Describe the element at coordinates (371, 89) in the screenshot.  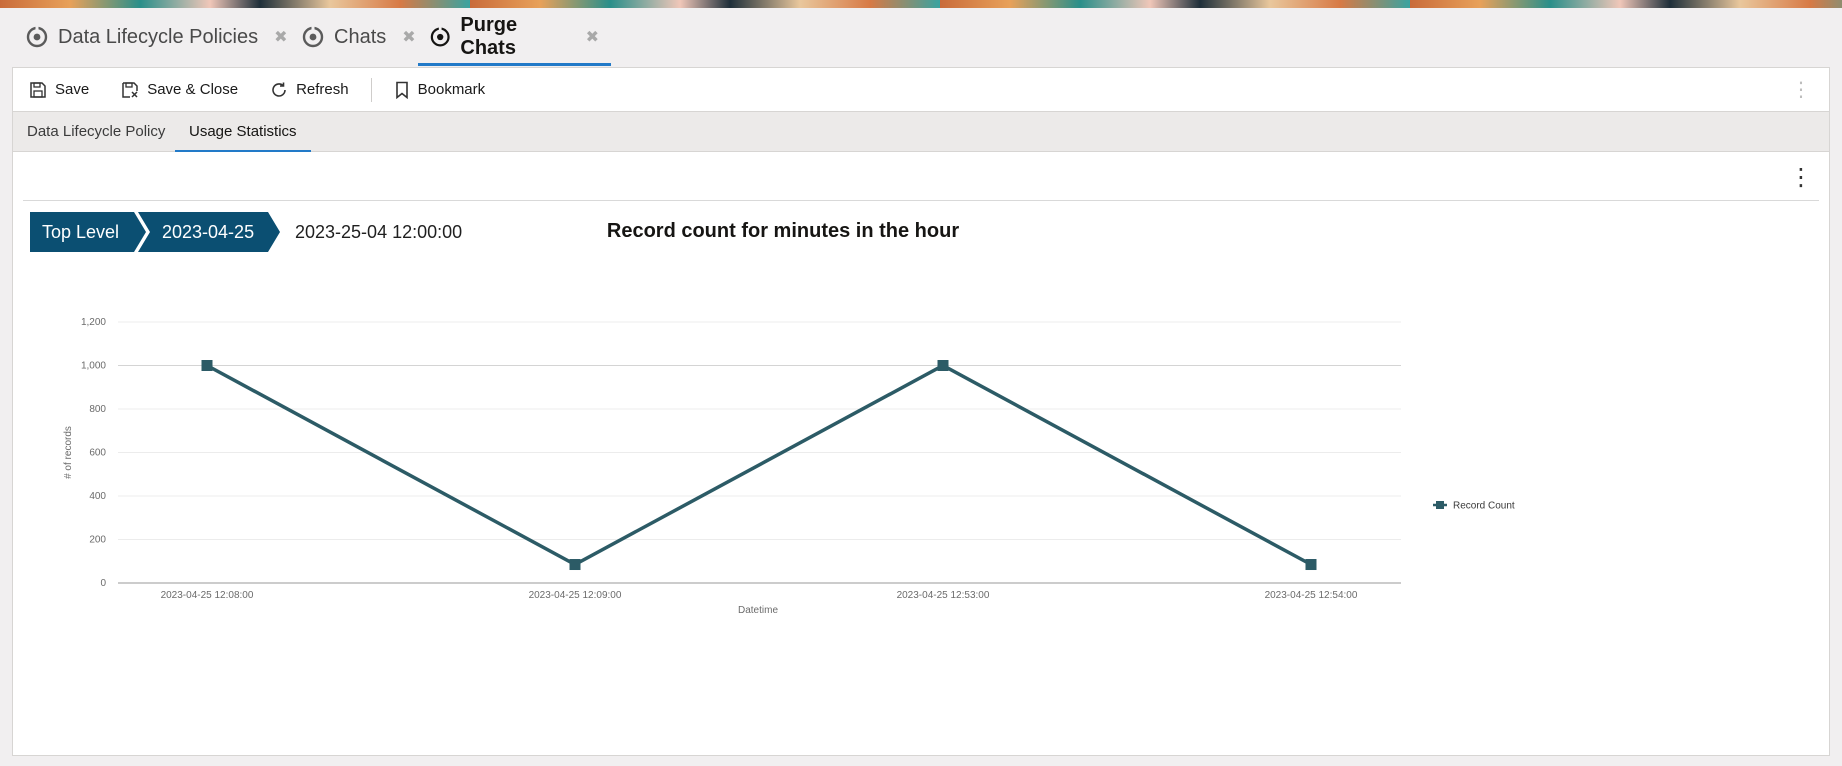
I see `toolbar-separator` at that location.